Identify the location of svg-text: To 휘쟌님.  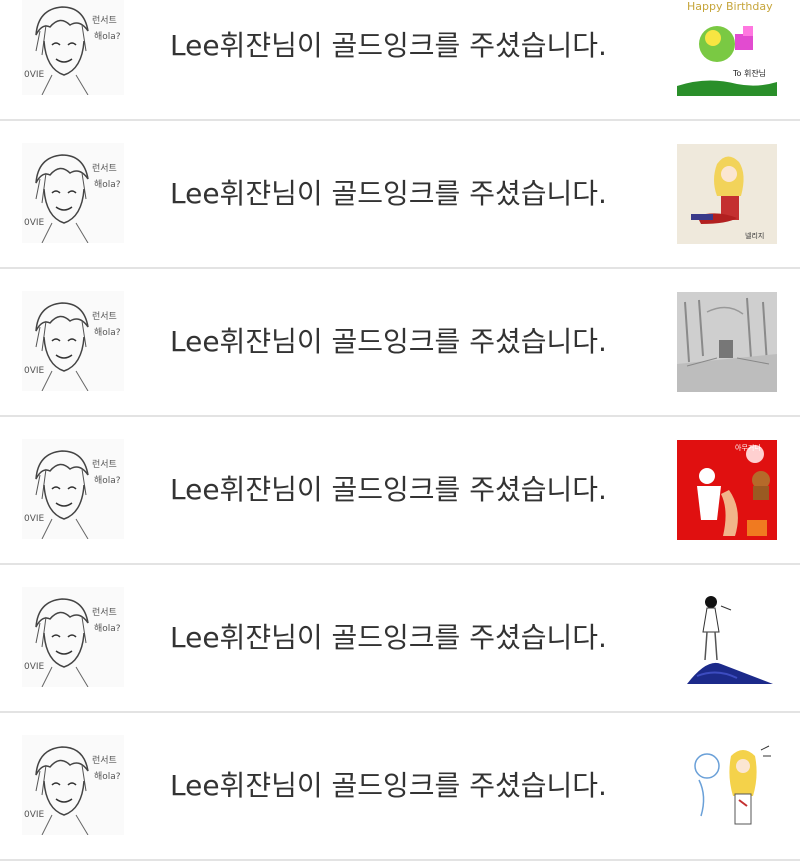
(749, 73).